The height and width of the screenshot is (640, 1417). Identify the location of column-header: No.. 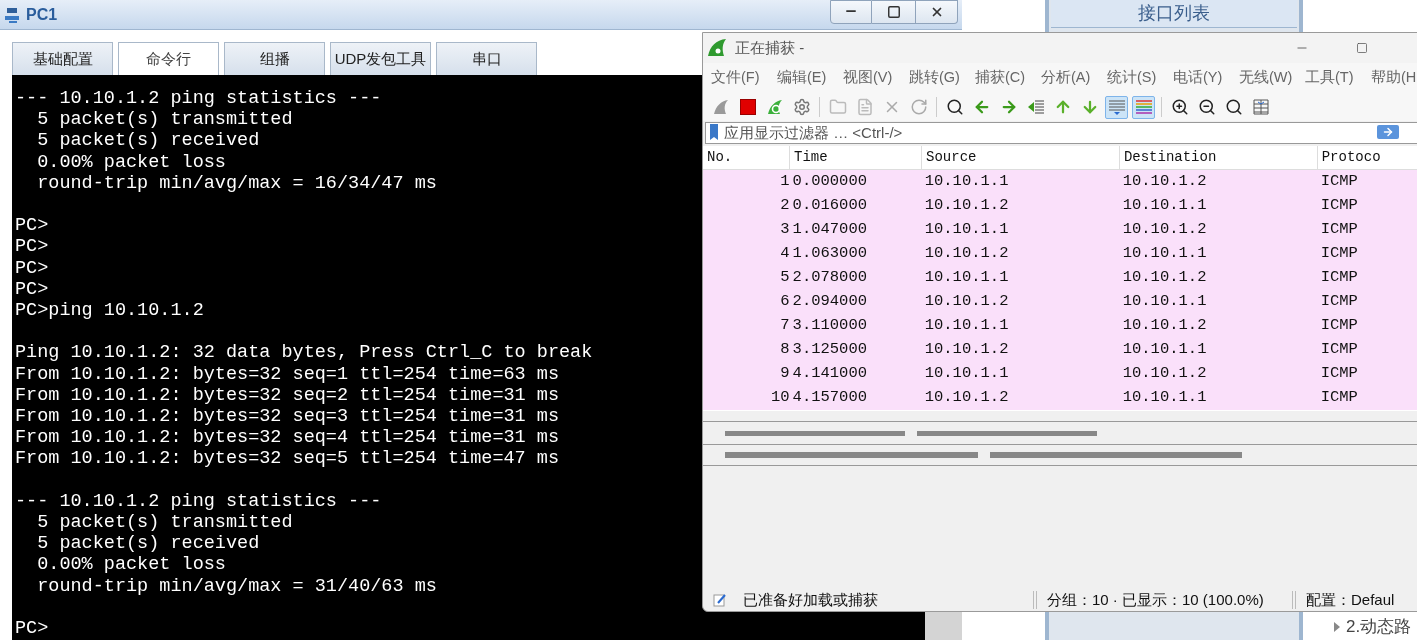
(746, 157).